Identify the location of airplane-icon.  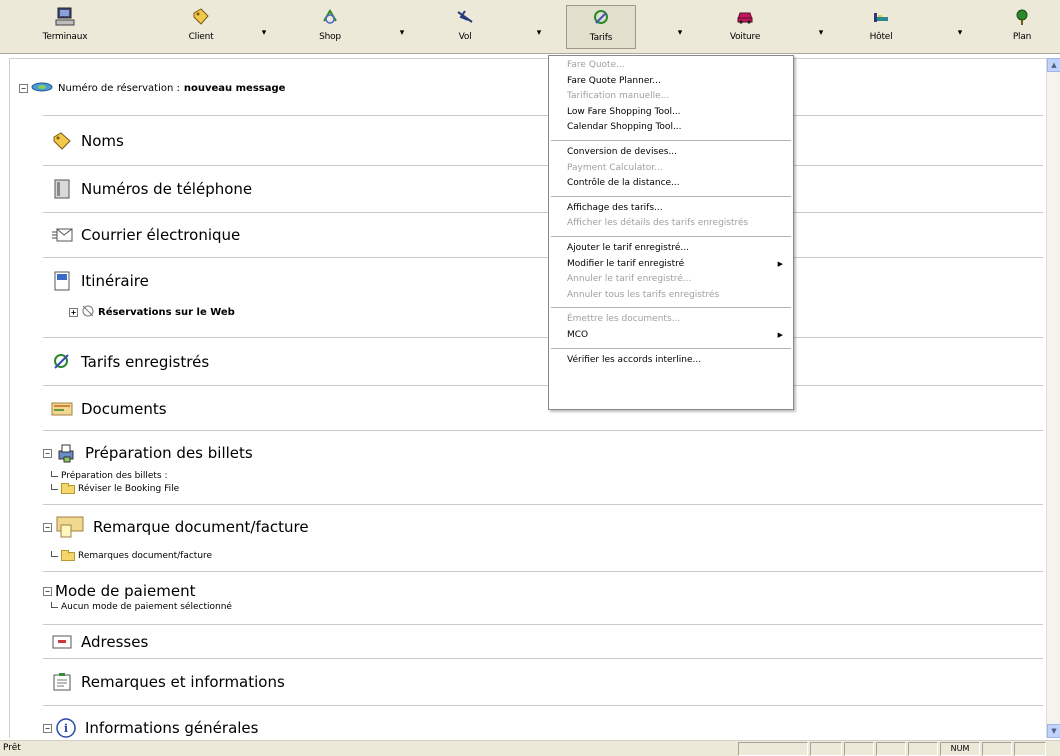
(465, 17).